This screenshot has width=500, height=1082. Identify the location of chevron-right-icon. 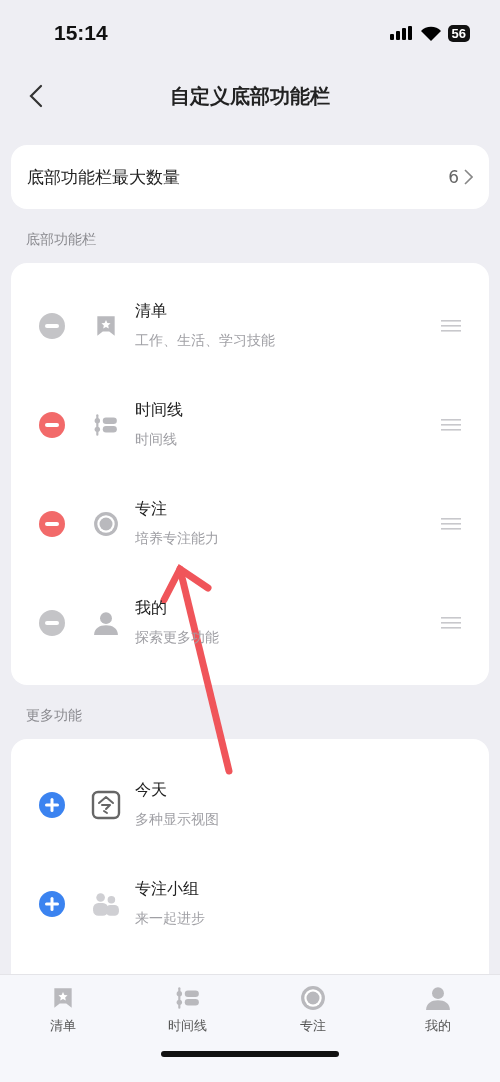
(468, 177).